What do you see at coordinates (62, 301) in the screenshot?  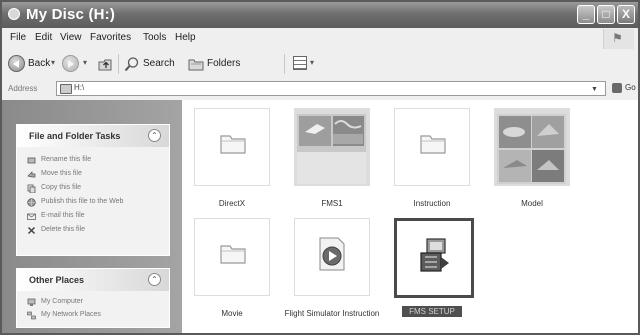 I see `place-label: My Computer` at bounding box center [62, 301].